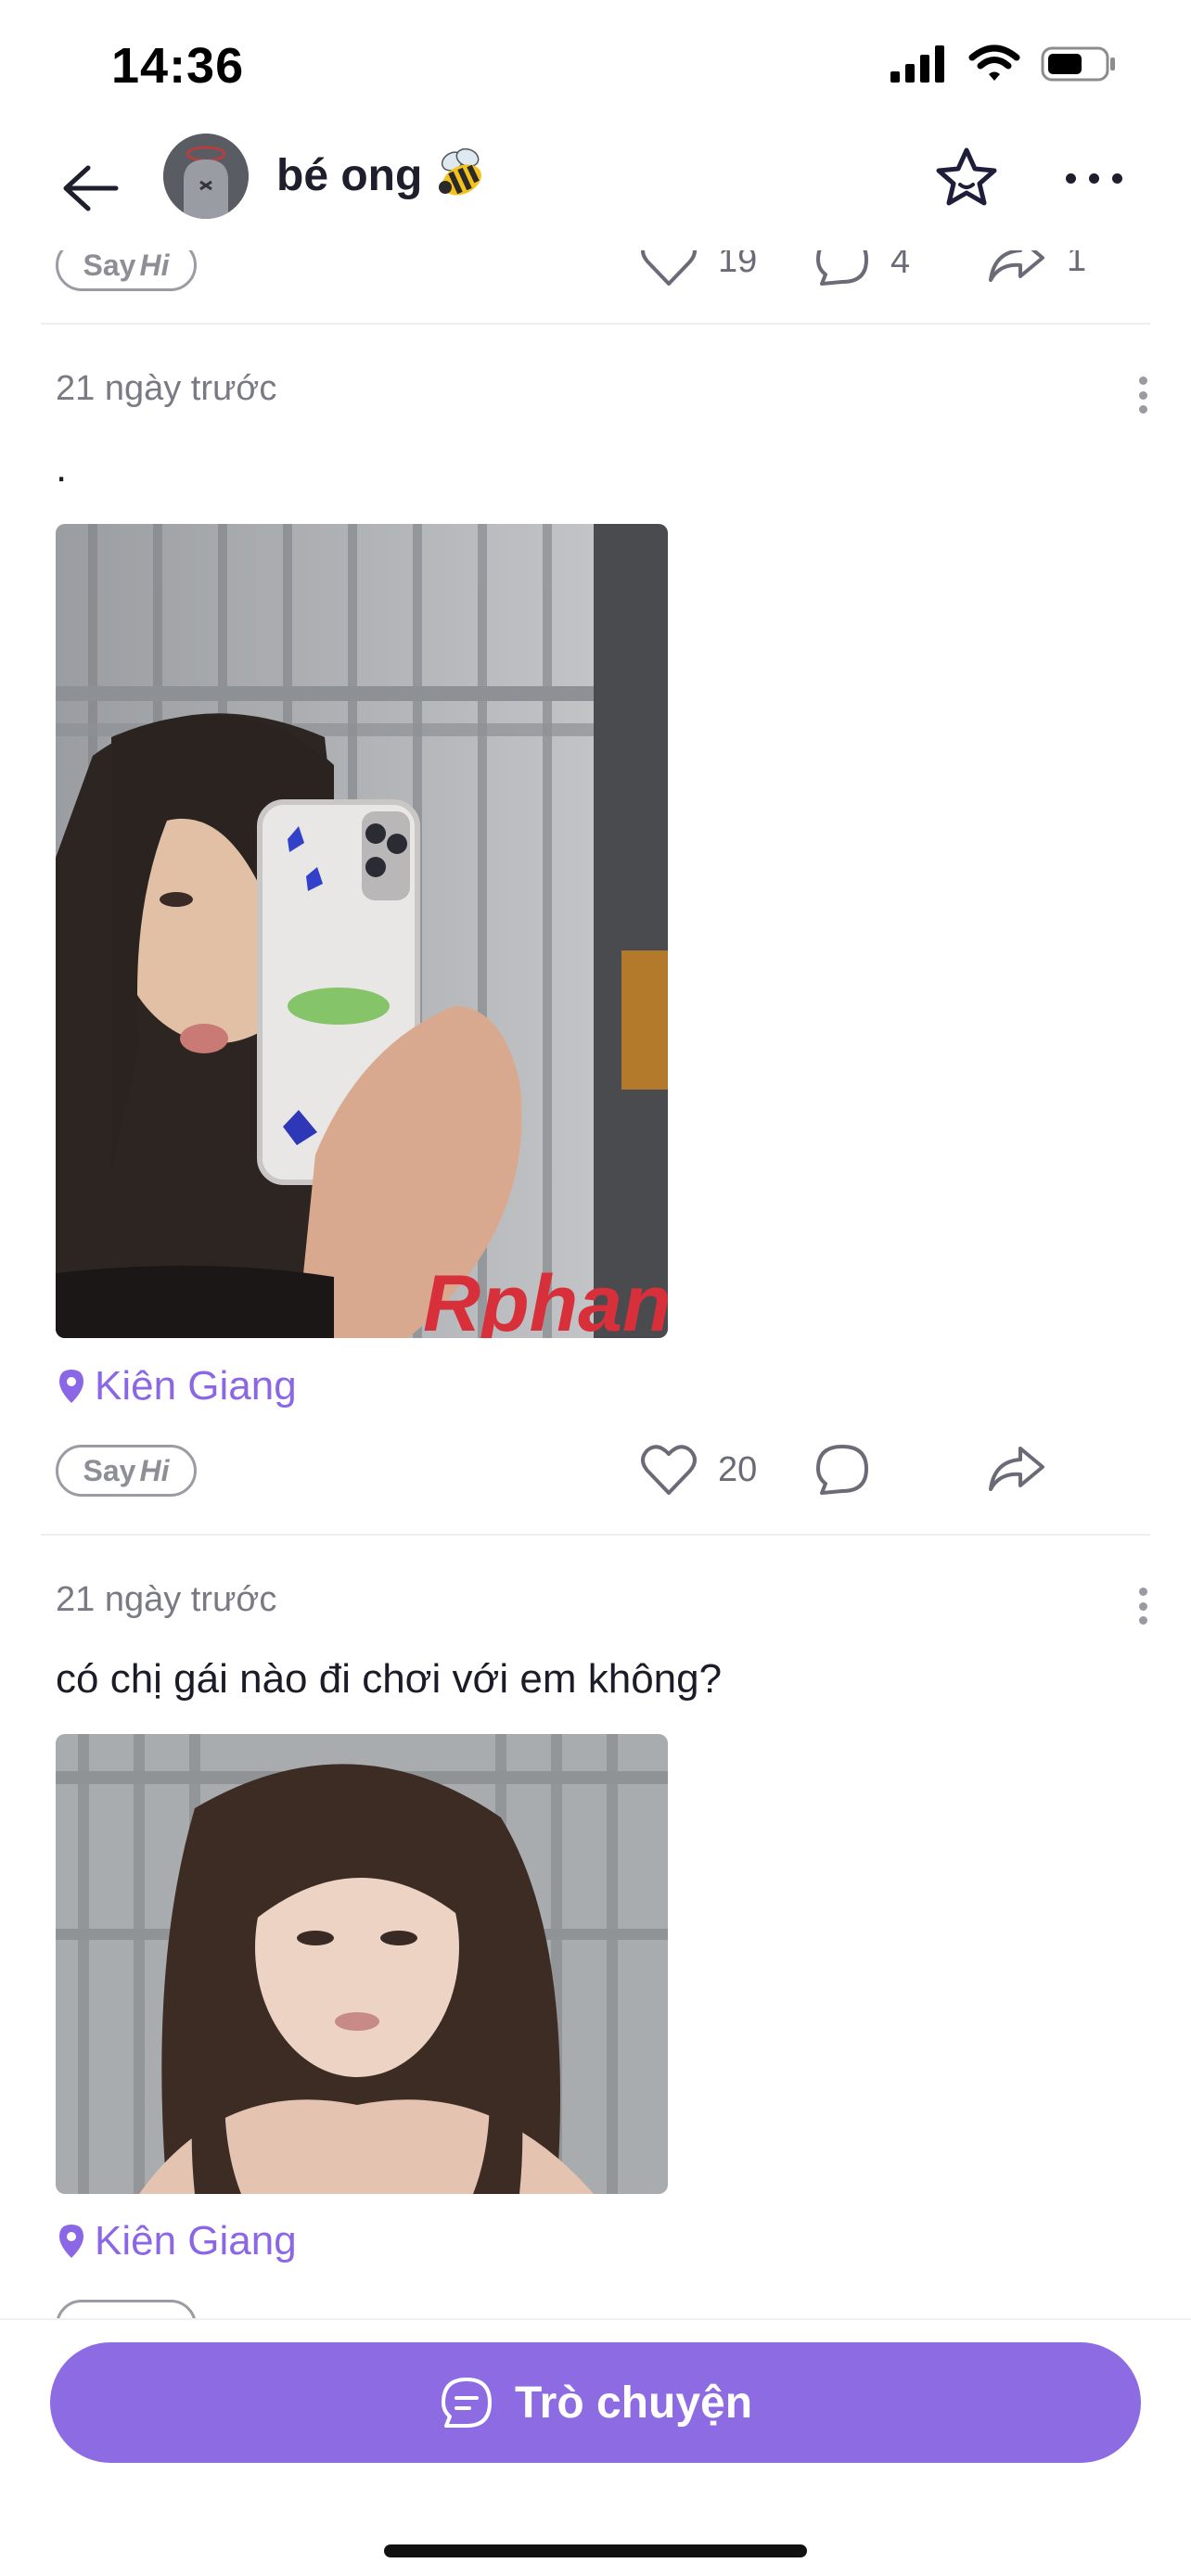 Image resolution: width=1191 pixels, height=2576 pixels. I want to click on profile-header: bé ong, so click(595, 190).